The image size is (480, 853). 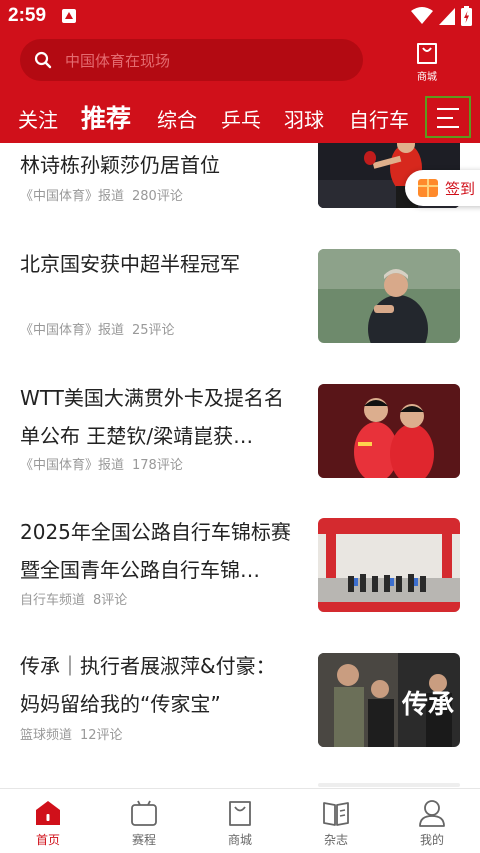 What do you see at coordinates (466, 16) in the screenshot?
I see `battery-icon` at bounding box center [466, 16].